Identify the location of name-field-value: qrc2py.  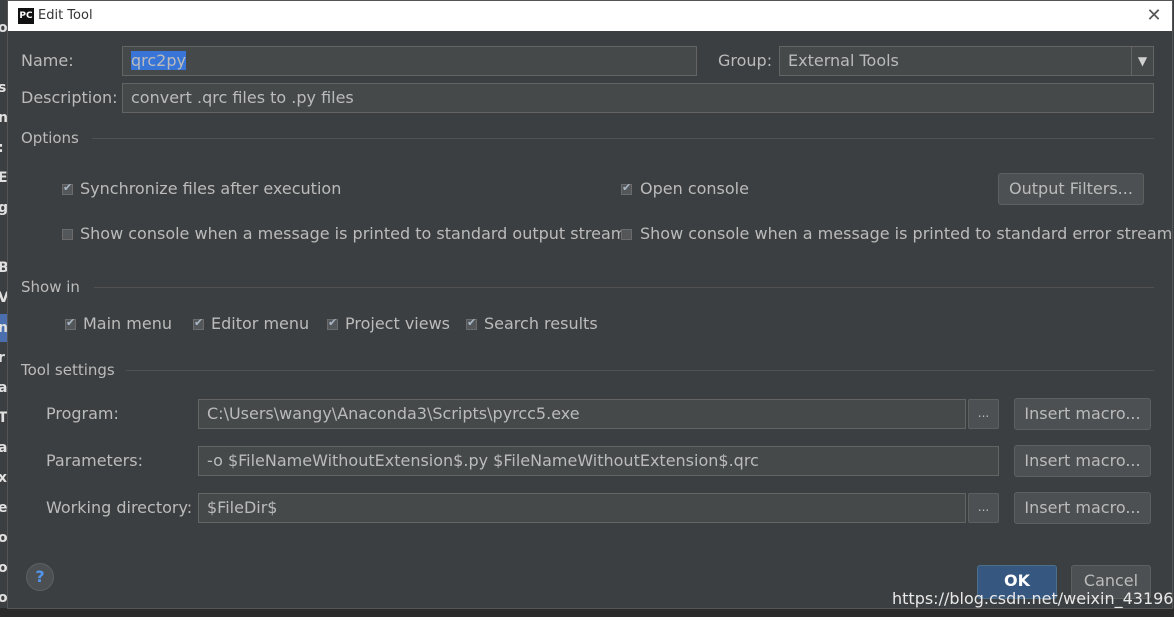
(158, 60).